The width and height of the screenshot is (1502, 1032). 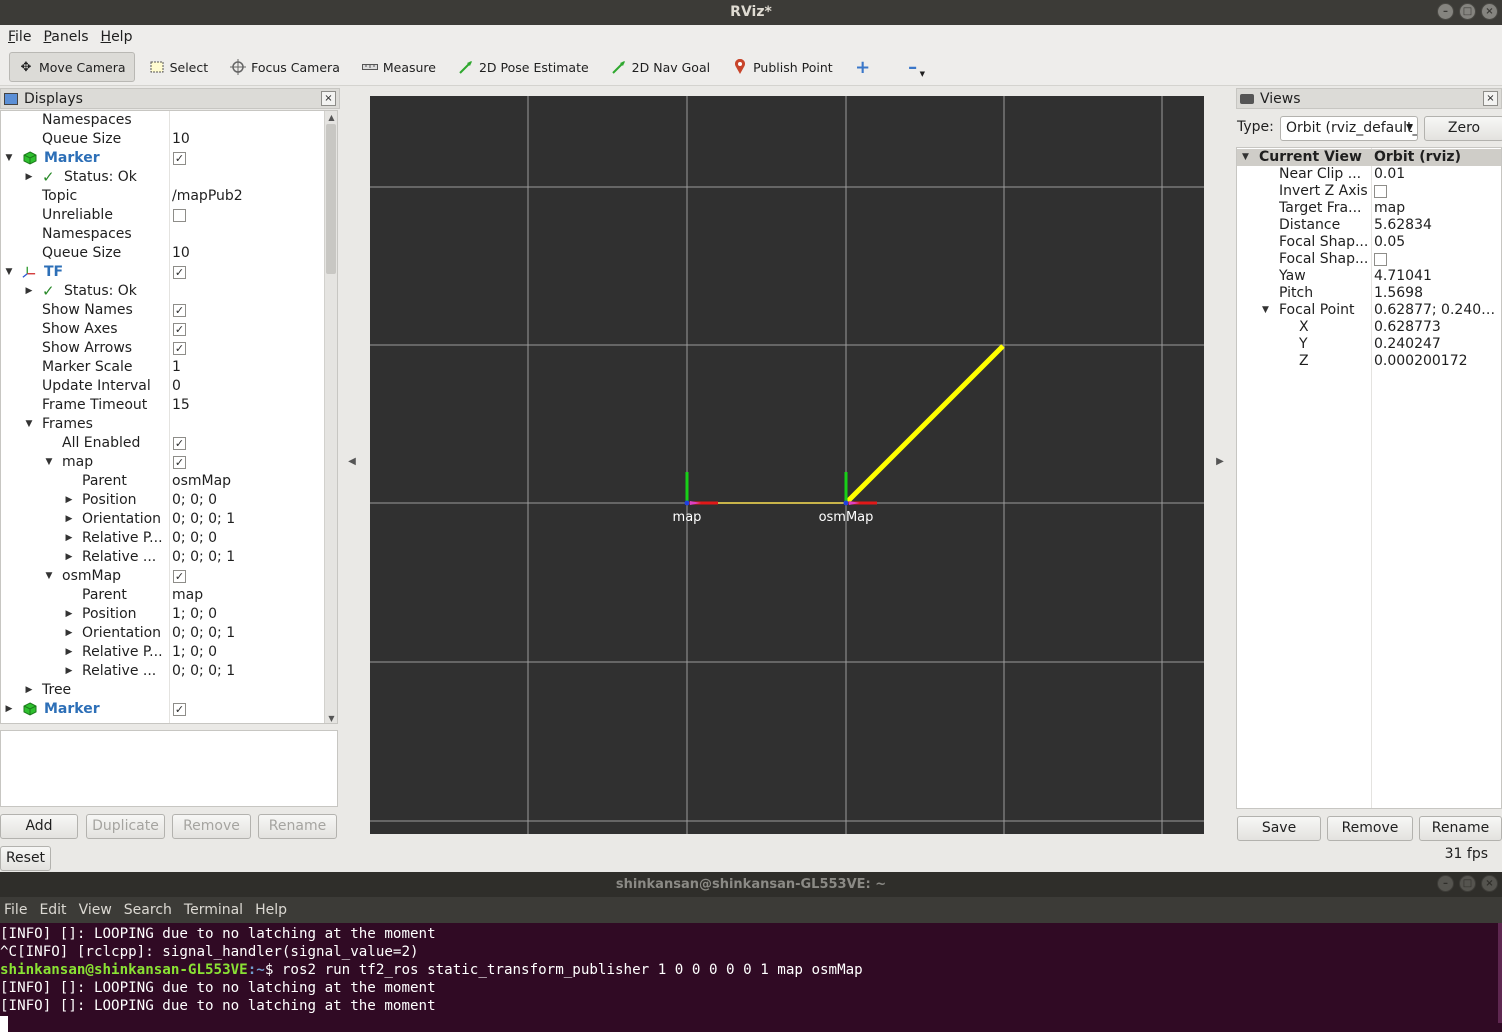 What do you see at coordinates (163, 652) in the screenshot?
I see `tree-row: ▶ Relative P... 1; 0; 0` at bounding box center [163, 652].